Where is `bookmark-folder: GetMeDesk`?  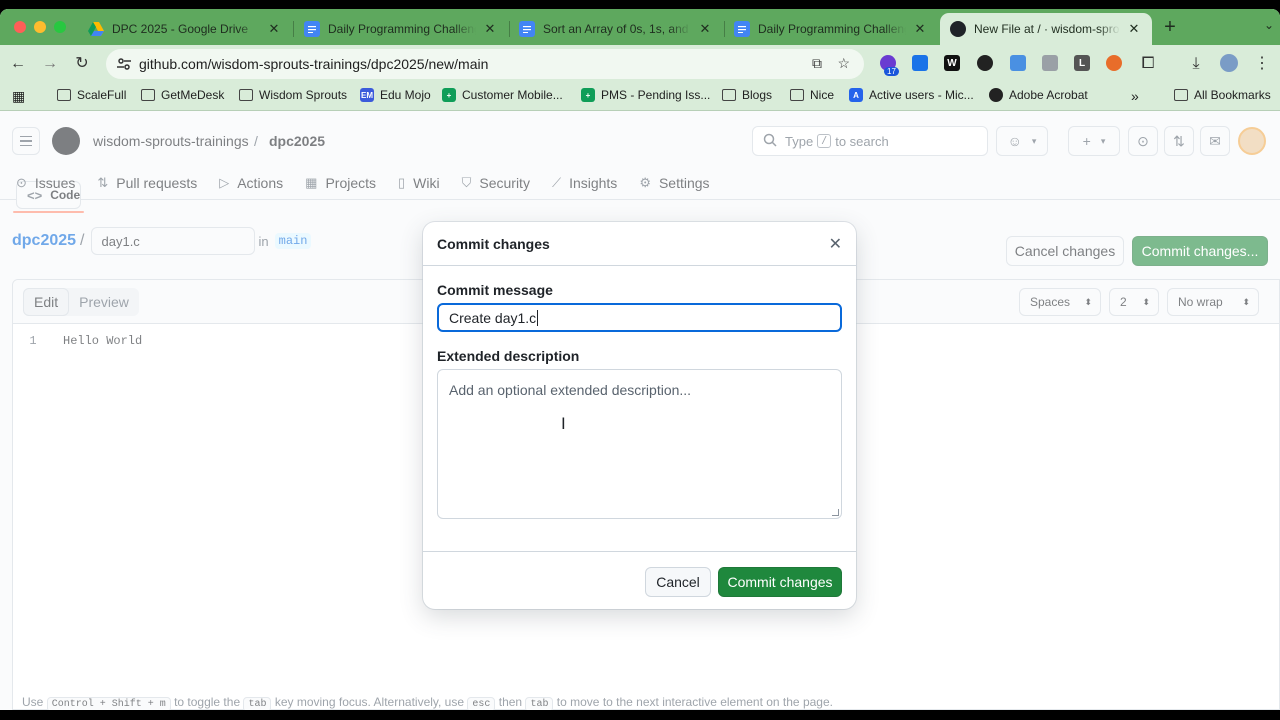 bookmark-folder: GetMeDesk is located at coordinates (182, 95).